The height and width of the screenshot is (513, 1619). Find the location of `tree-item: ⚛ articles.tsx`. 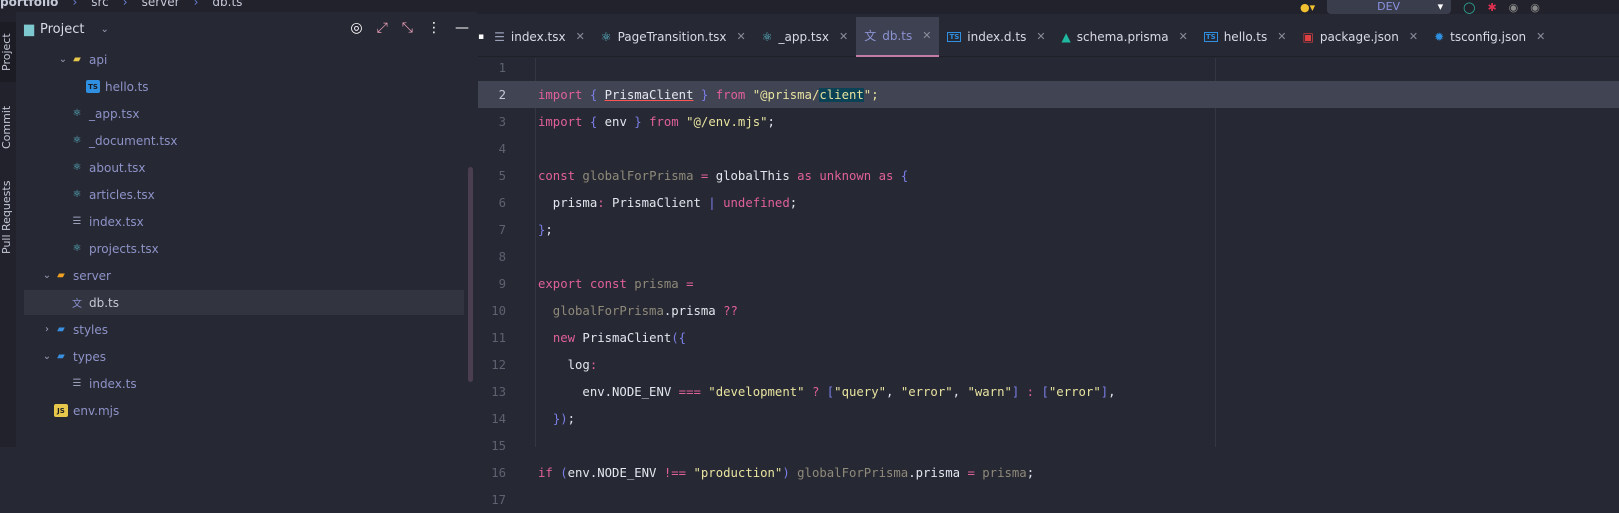

tree-item: ⚛ articles.tsx is located at coordinates (244, 194).